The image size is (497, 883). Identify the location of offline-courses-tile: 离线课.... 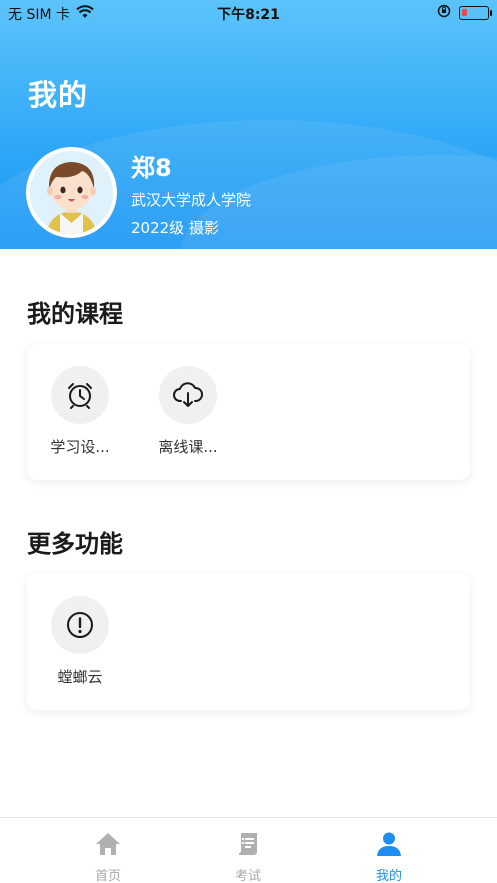
(188, 411).